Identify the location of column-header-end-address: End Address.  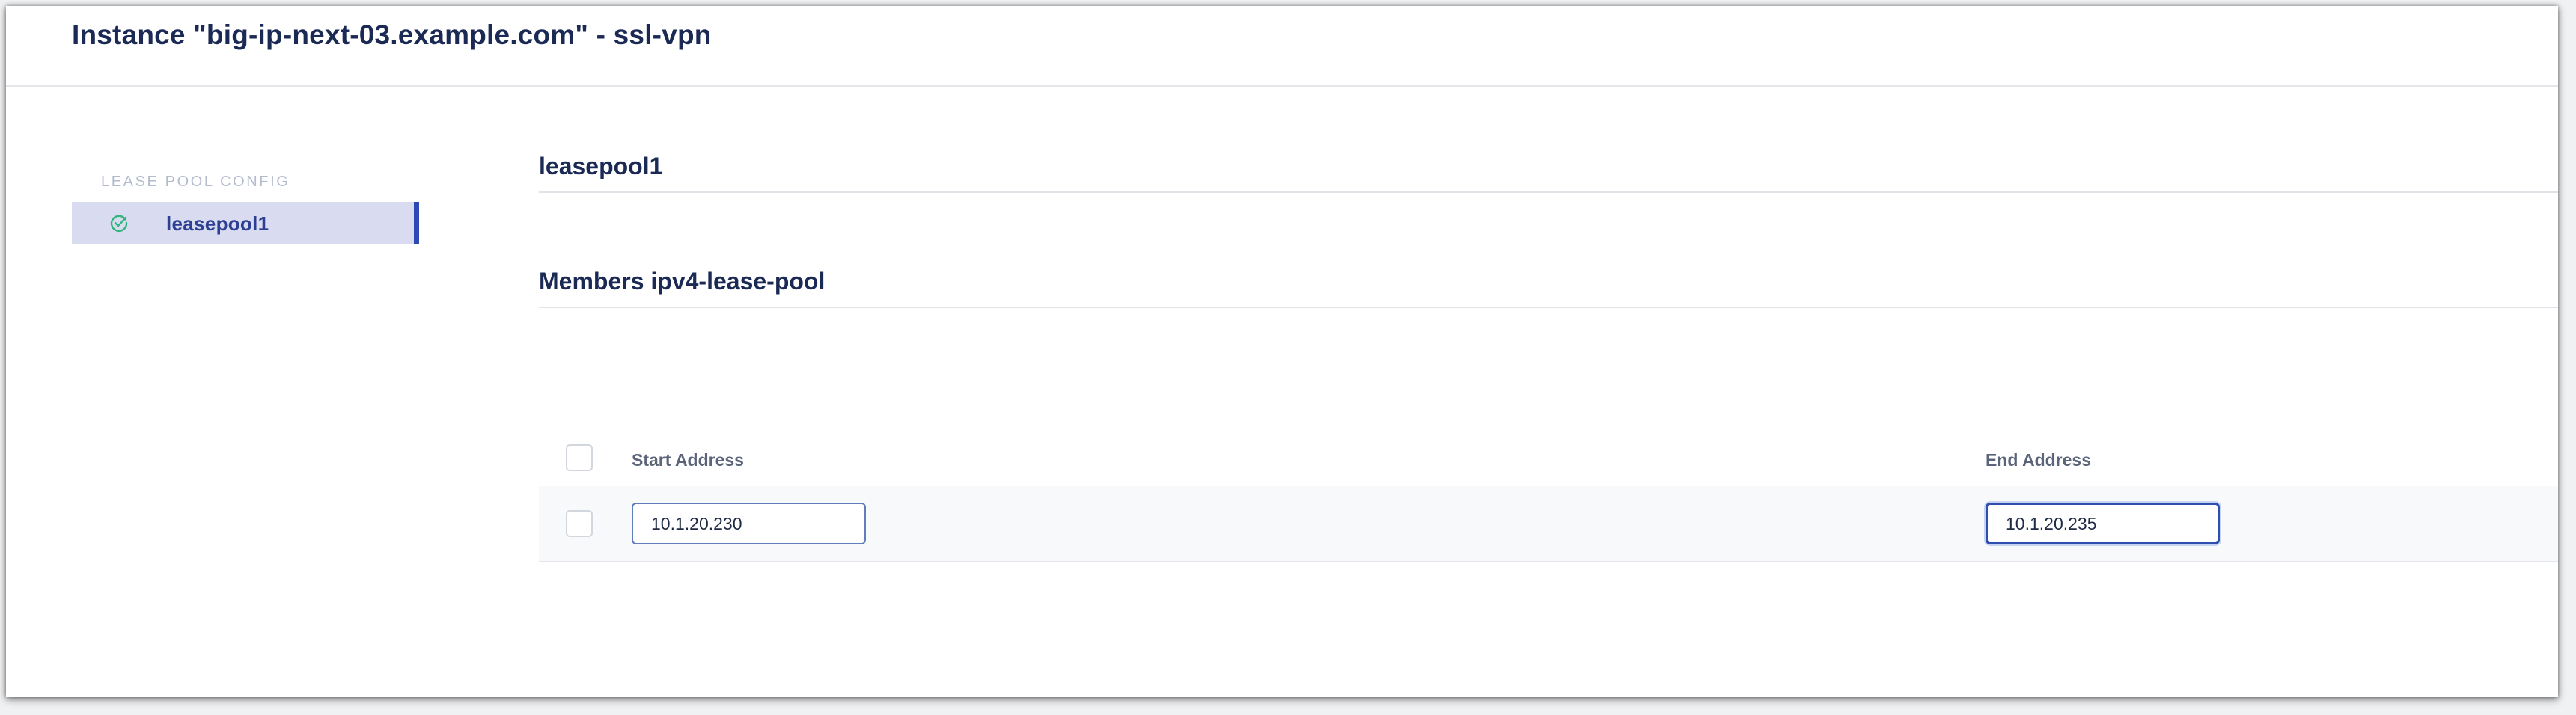
(2039, 460).